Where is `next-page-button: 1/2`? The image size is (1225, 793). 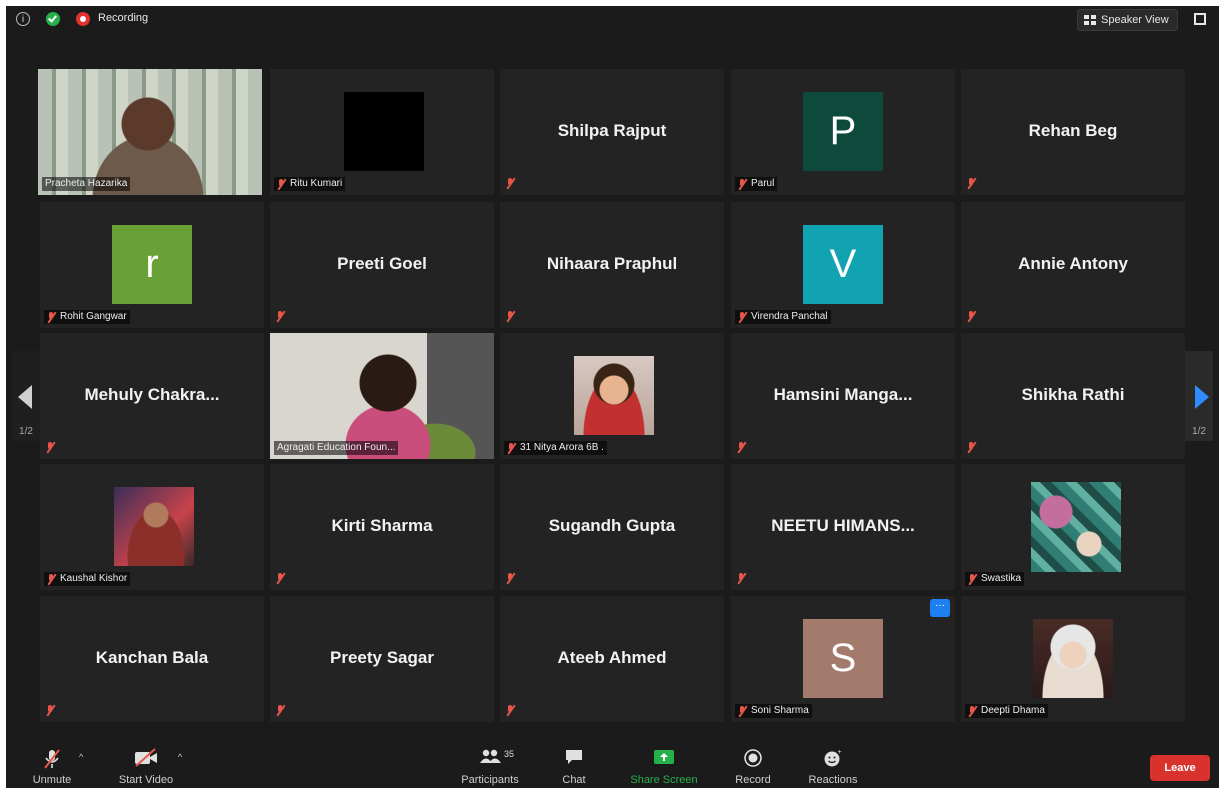
next-page-button: 1/2 is located at coordinates (1199, 396).